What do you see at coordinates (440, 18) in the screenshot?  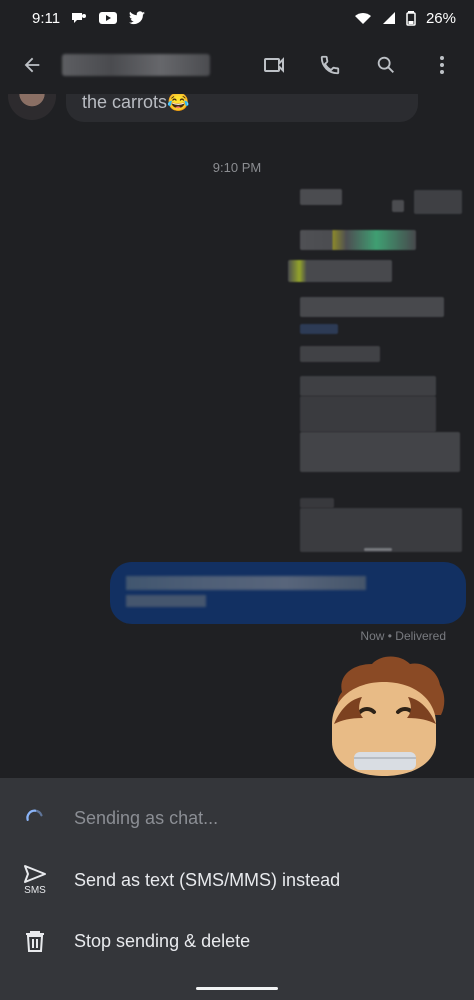 I see `battery-level: 26%` at bounding box center [440, 18].